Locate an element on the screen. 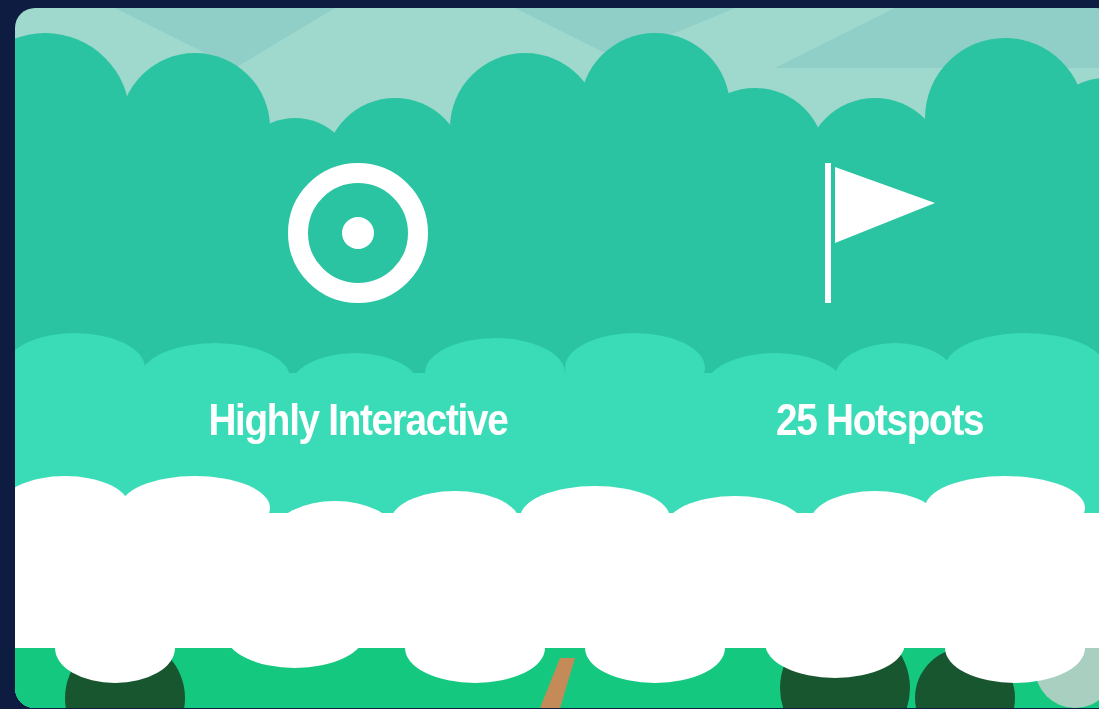 Image resolution: width=1099 pixels, height=709 pixels. feature-label: Highly Interactive is located at coordinates (358, 420).